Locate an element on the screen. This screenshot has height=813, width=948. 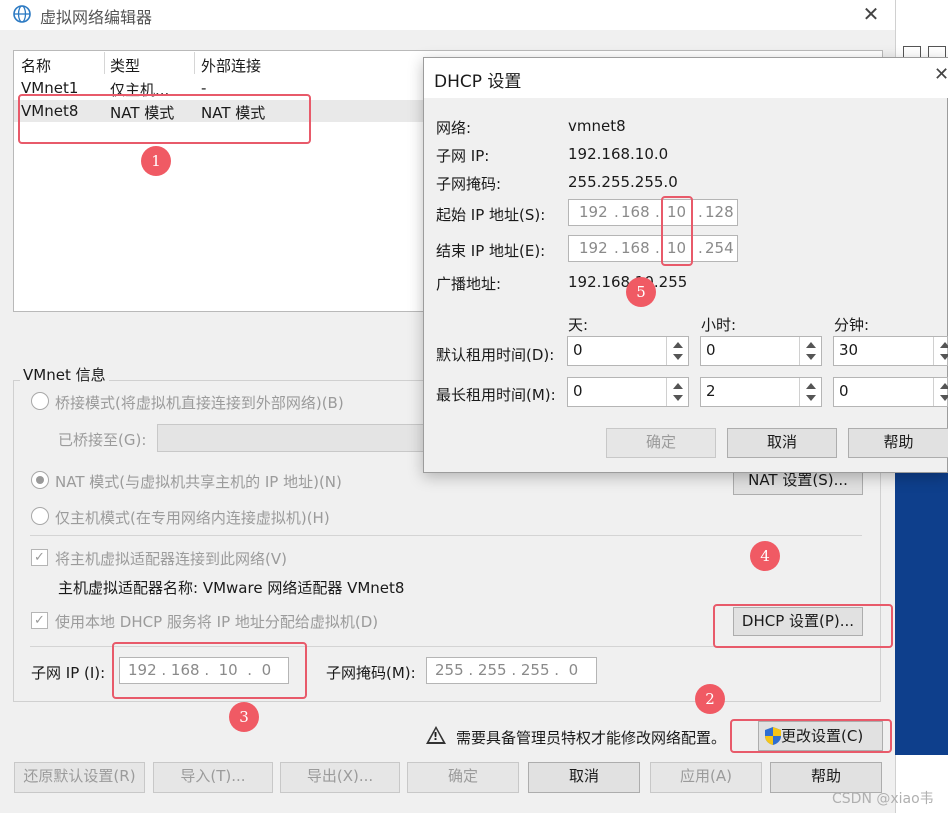
annotation-badge-1: 1 is located at coordinates (156, 161).